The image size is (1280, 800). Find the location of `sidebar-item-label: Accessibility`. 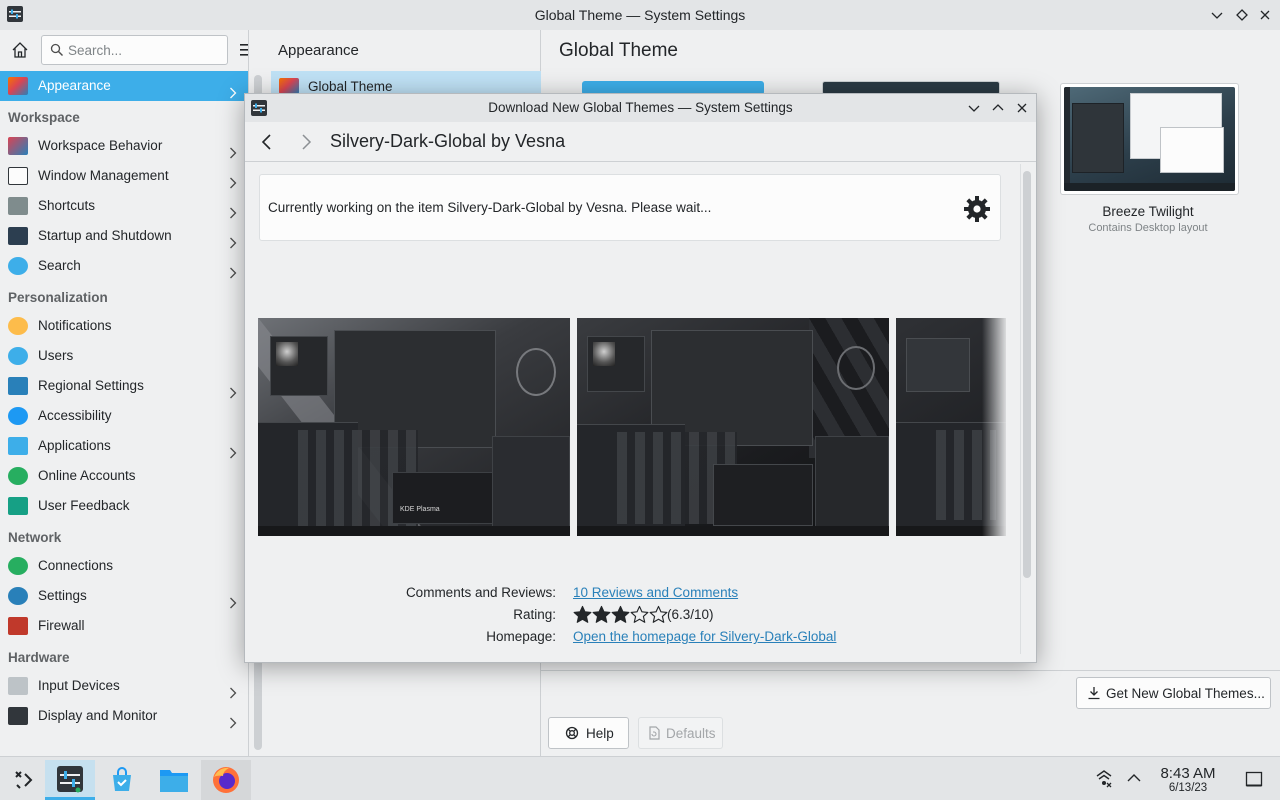

sidebar-item-label: Accessibility is located at coordinates (75, 415).